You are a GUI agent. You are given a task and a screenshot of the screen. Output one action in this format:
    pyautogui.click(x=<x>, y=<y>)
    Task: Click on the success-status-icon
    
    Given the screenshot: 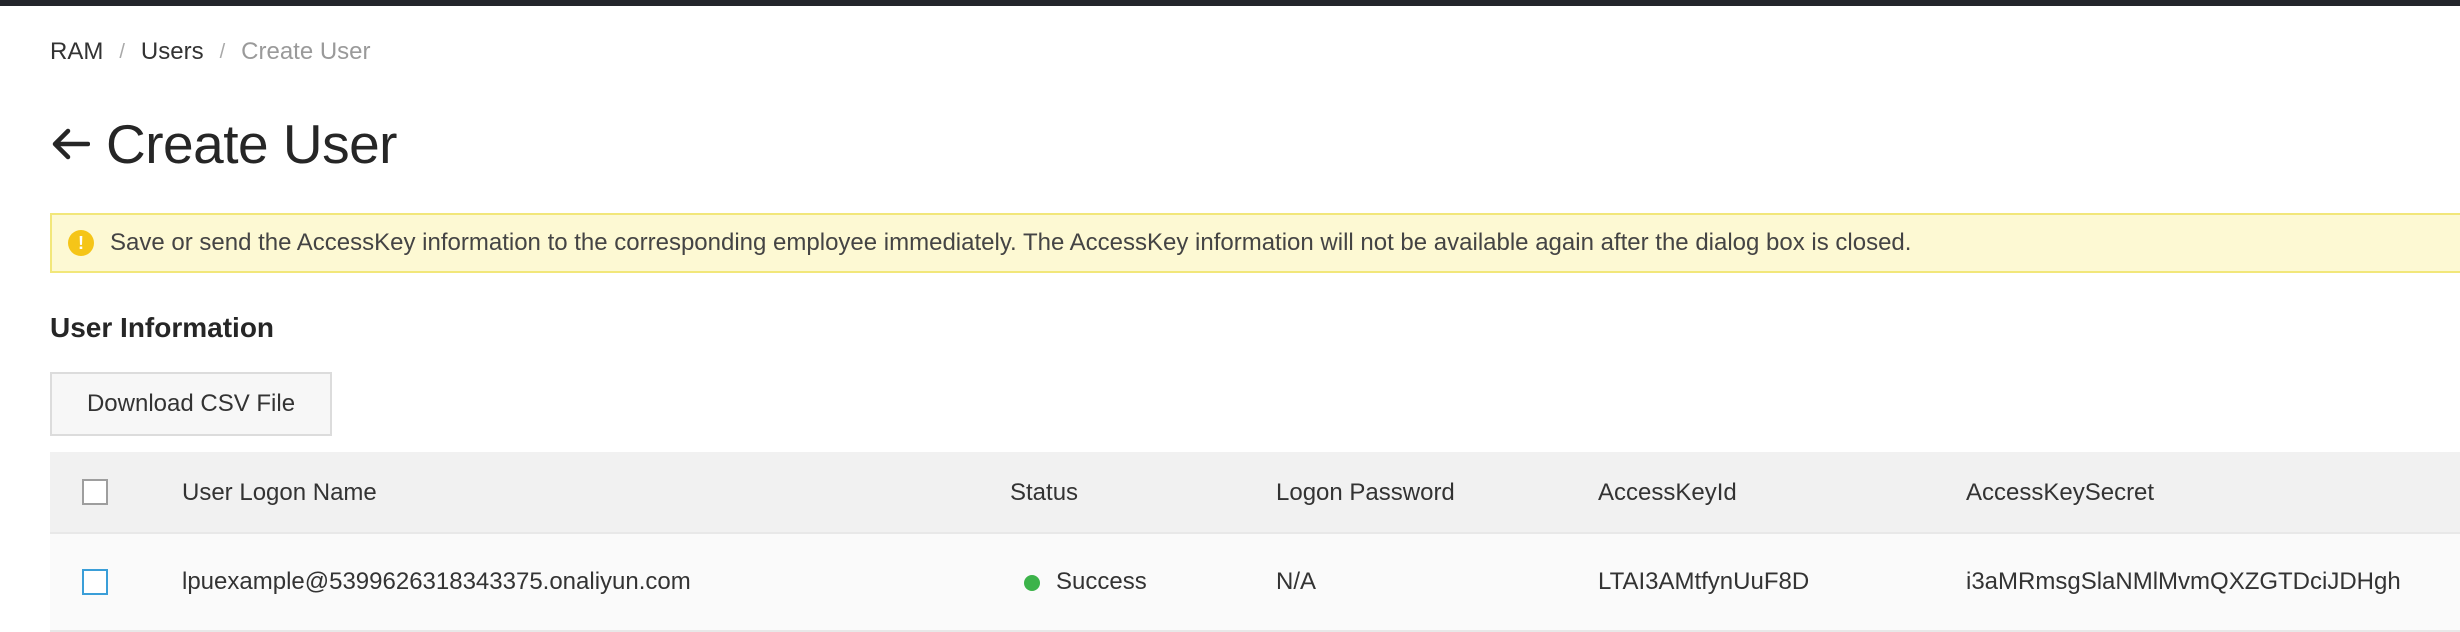 What is the action you would take?
    pyautogui.click(x=1032, y=582)
    